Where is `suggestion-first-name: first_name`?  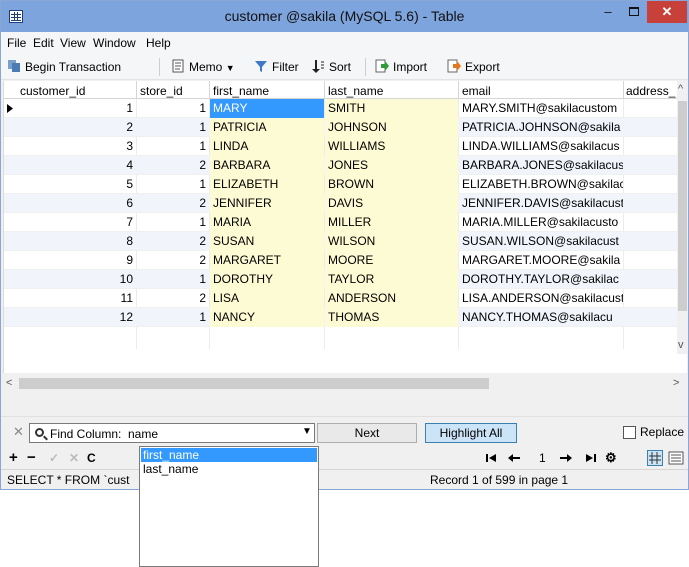
suggestion-first-name: first_name is located at coordinates (229, 455).